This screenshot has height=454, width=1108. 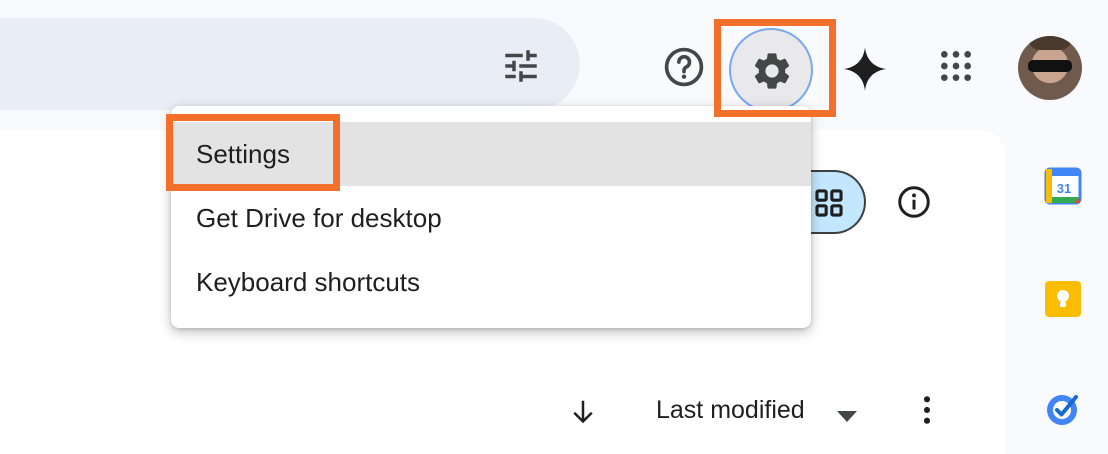 I want to click on apps-grid-icon, so click(x=956, y=66).